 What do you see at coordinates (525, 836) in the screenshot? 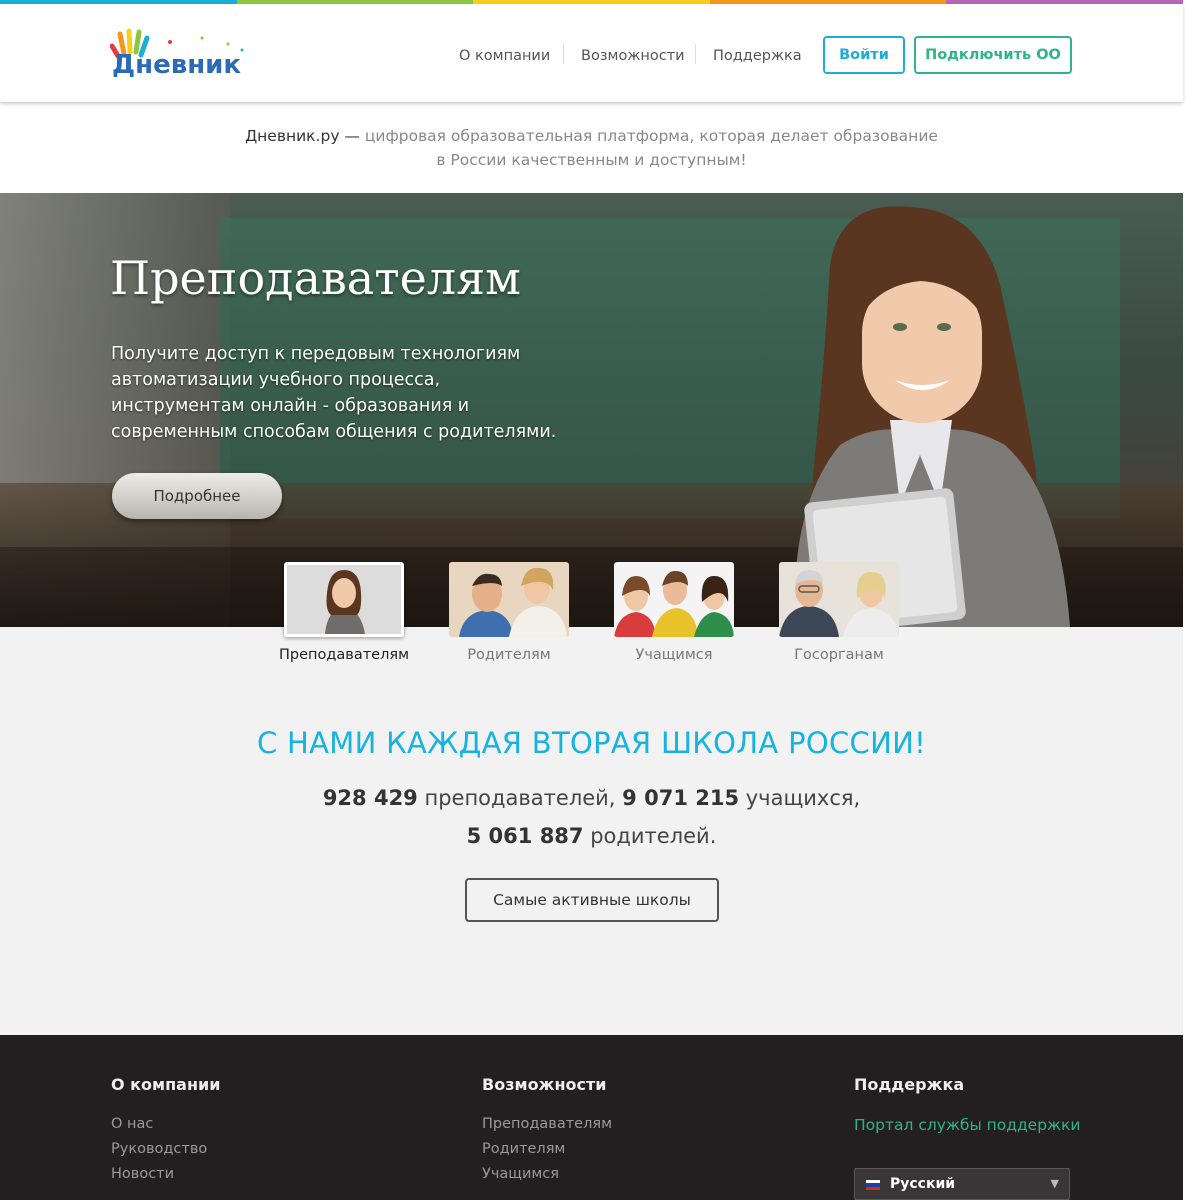
I see `parents-count: 5 061 887` at bounding box center [525, 836].